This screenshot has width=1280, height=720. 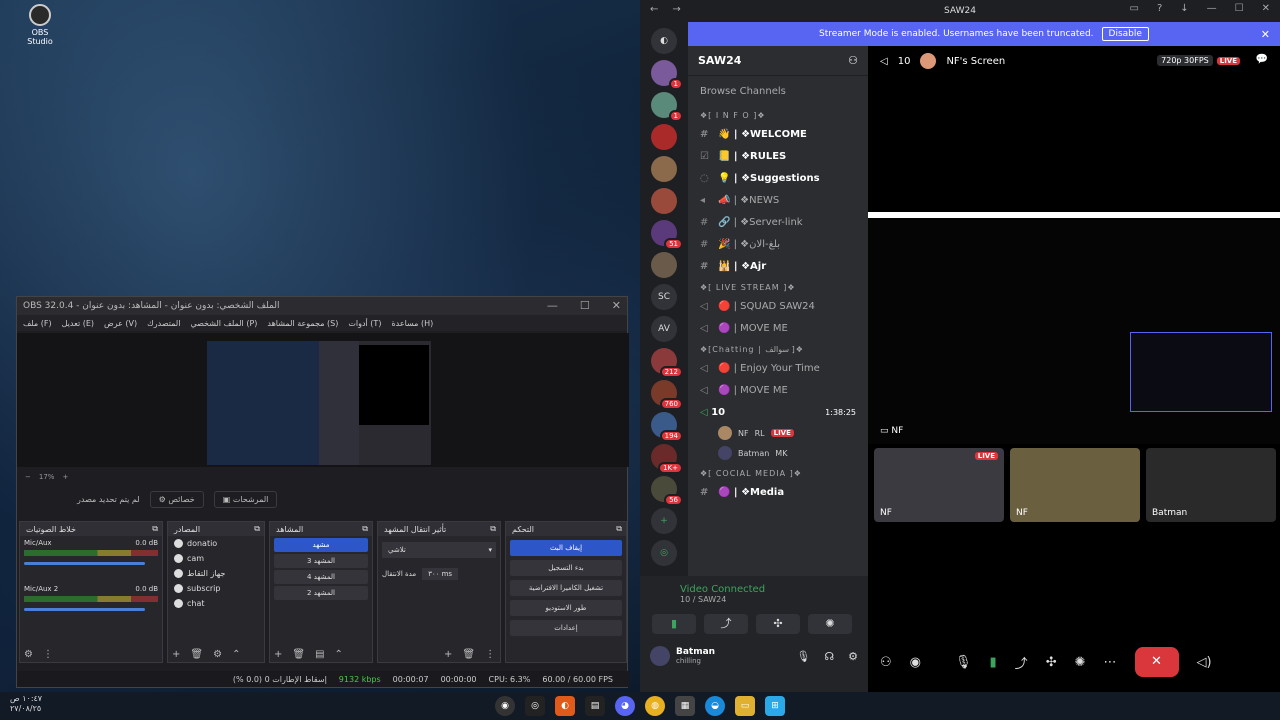 I want to click on chrome-icon: ◍, so click(x=655, y=706).